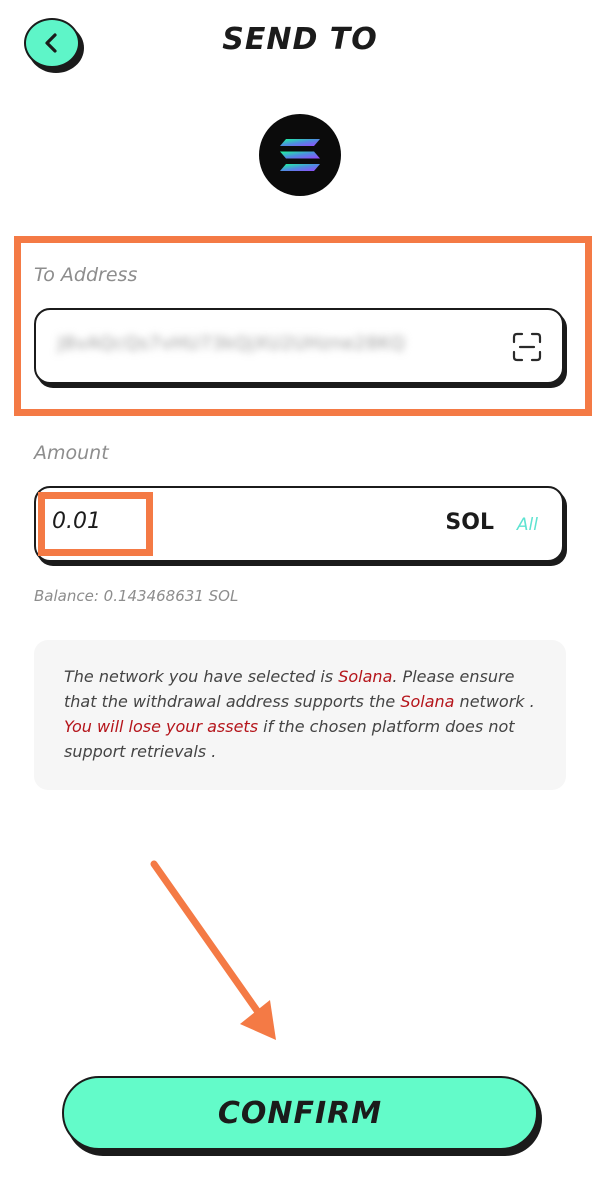 Image resolution: width=600 pixels, height=1200 pixels. What do you see at coordinates (201, 676) in the screenshot?
I see `notice-text: The network you have selected is` at bounding box center [201, 676].